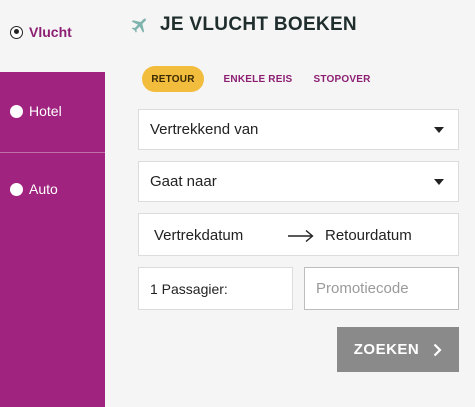 The width and height of the screenshot is (475, 407). Describe the element at coordinates (342, 79) in the screenshot. I see `tab-stopover: STOPOVER` at that location.